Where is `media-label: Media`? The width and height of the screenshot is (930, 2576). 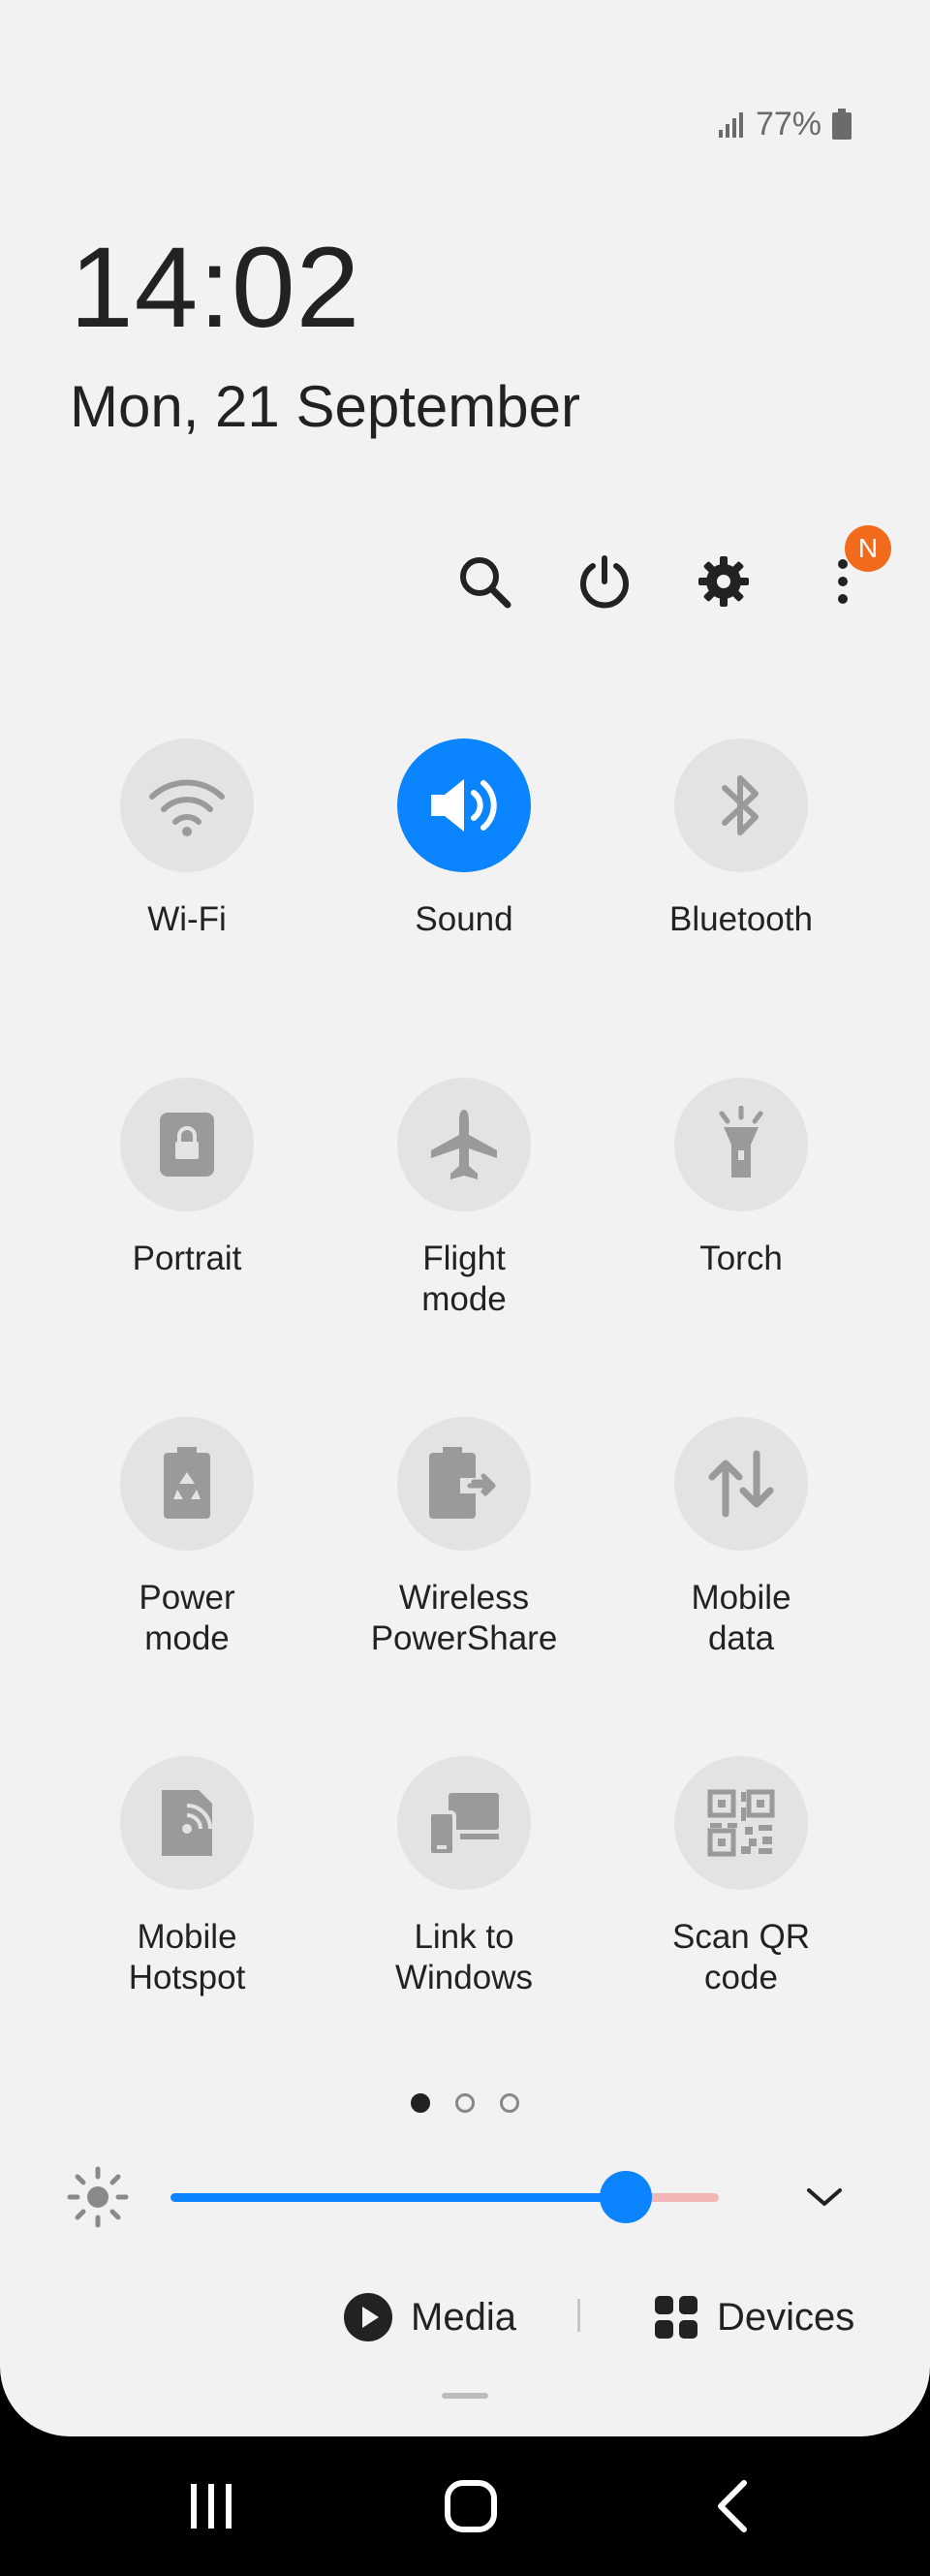 media-label: Media is located at coordinates (463, 2317).